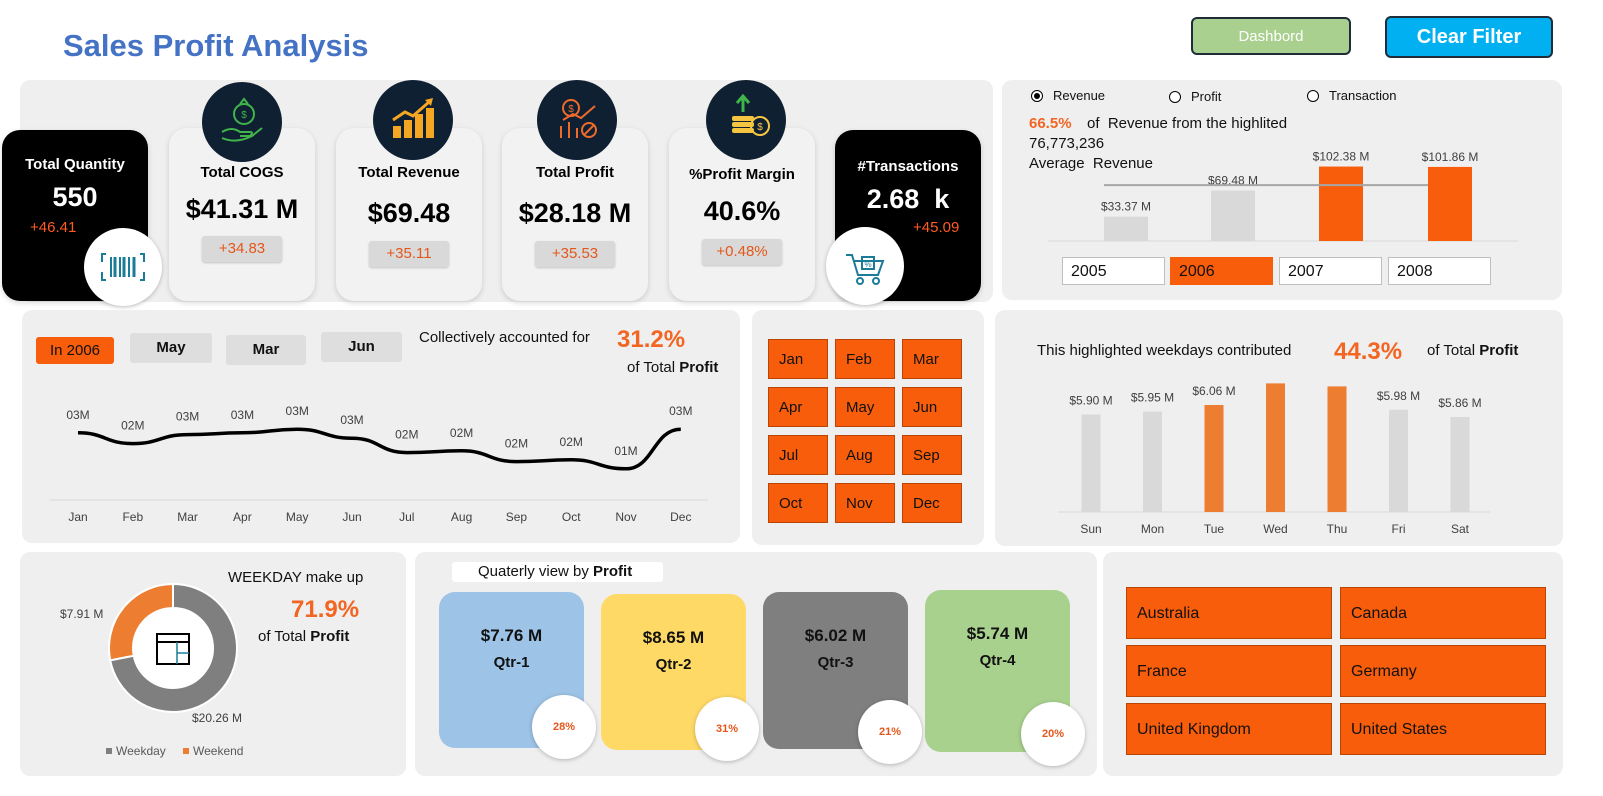  What do you see at coordinates (242, 209) in the screenshot?
I see `kpi-value: $41.31 M` at bounding box center [242, 209].